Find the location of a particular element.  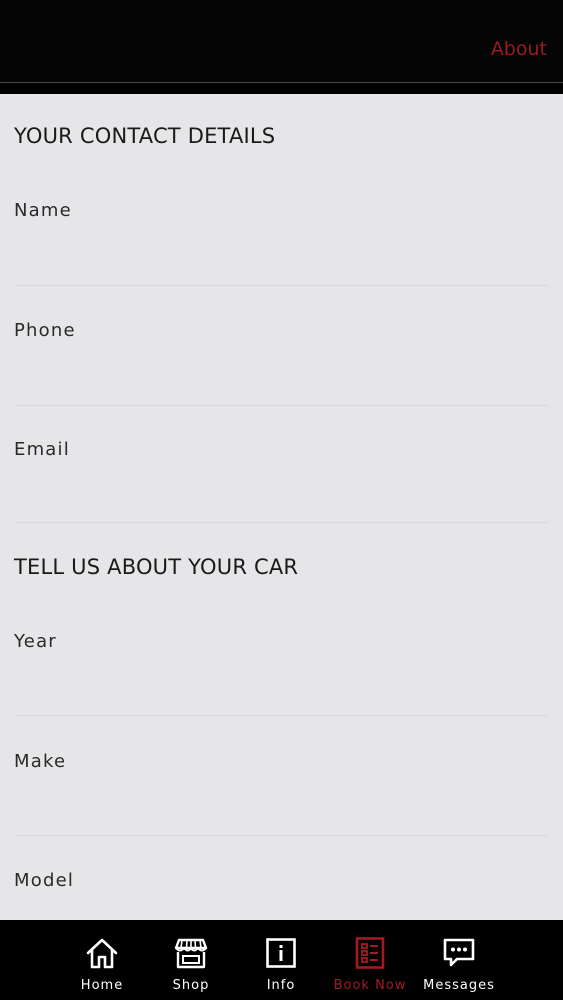

tab-home-label: Home is located at coordinates (102, 985).